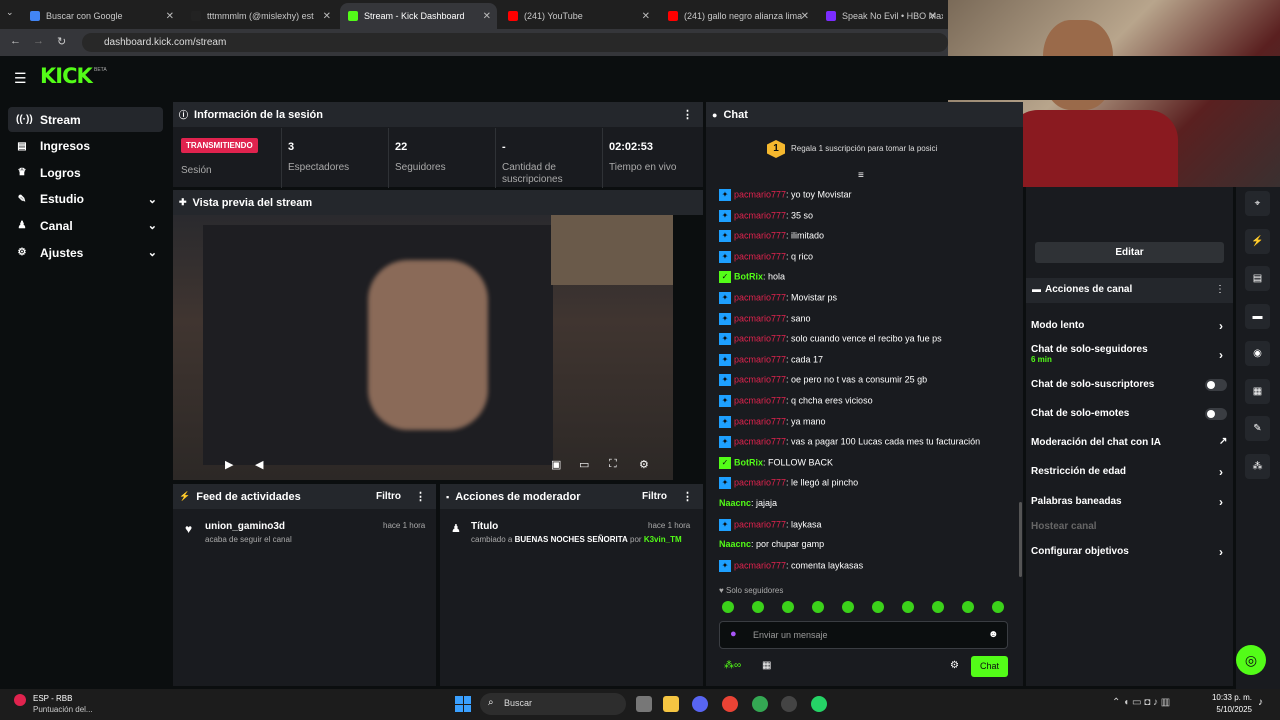  What do you see at coordinates (654, 496) in the screenshot?
I see `mod-filter-button: Filtro` at bounding box center [654, 496].